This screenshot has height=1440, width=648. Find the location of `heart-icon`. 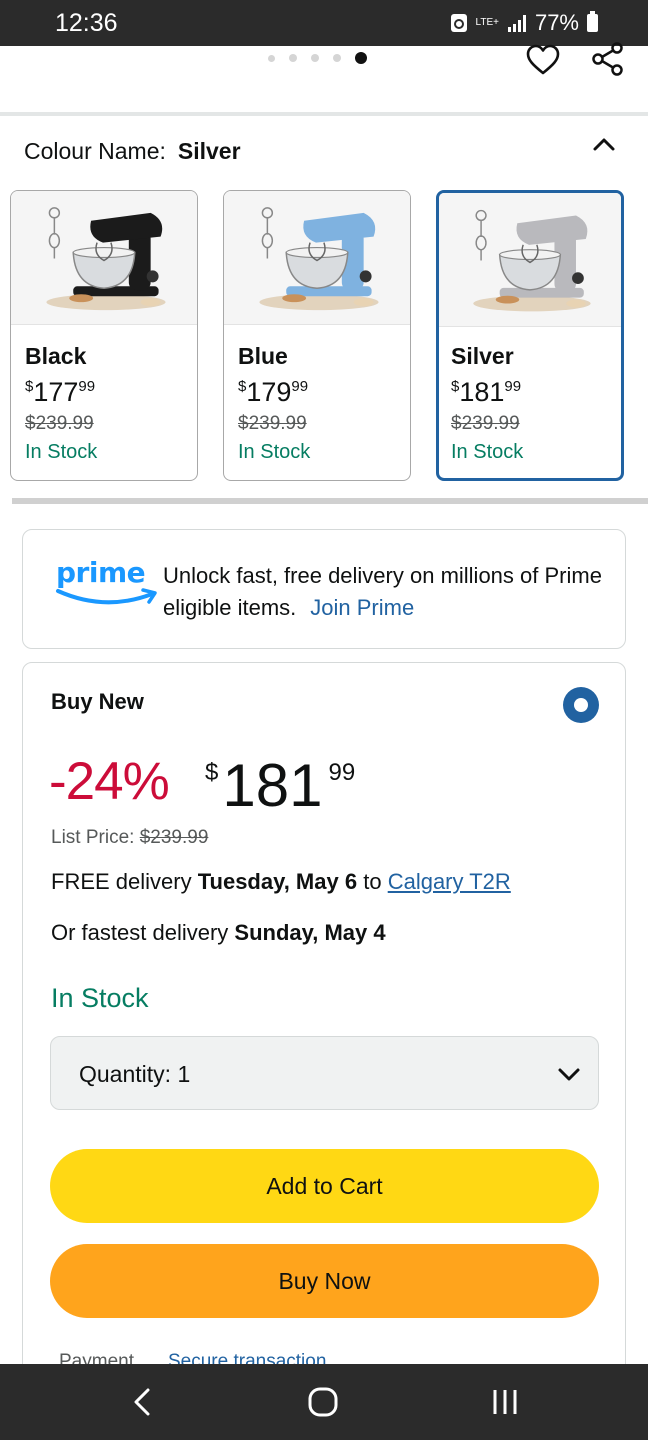

heart-icon is located at coordinates (543, 60).